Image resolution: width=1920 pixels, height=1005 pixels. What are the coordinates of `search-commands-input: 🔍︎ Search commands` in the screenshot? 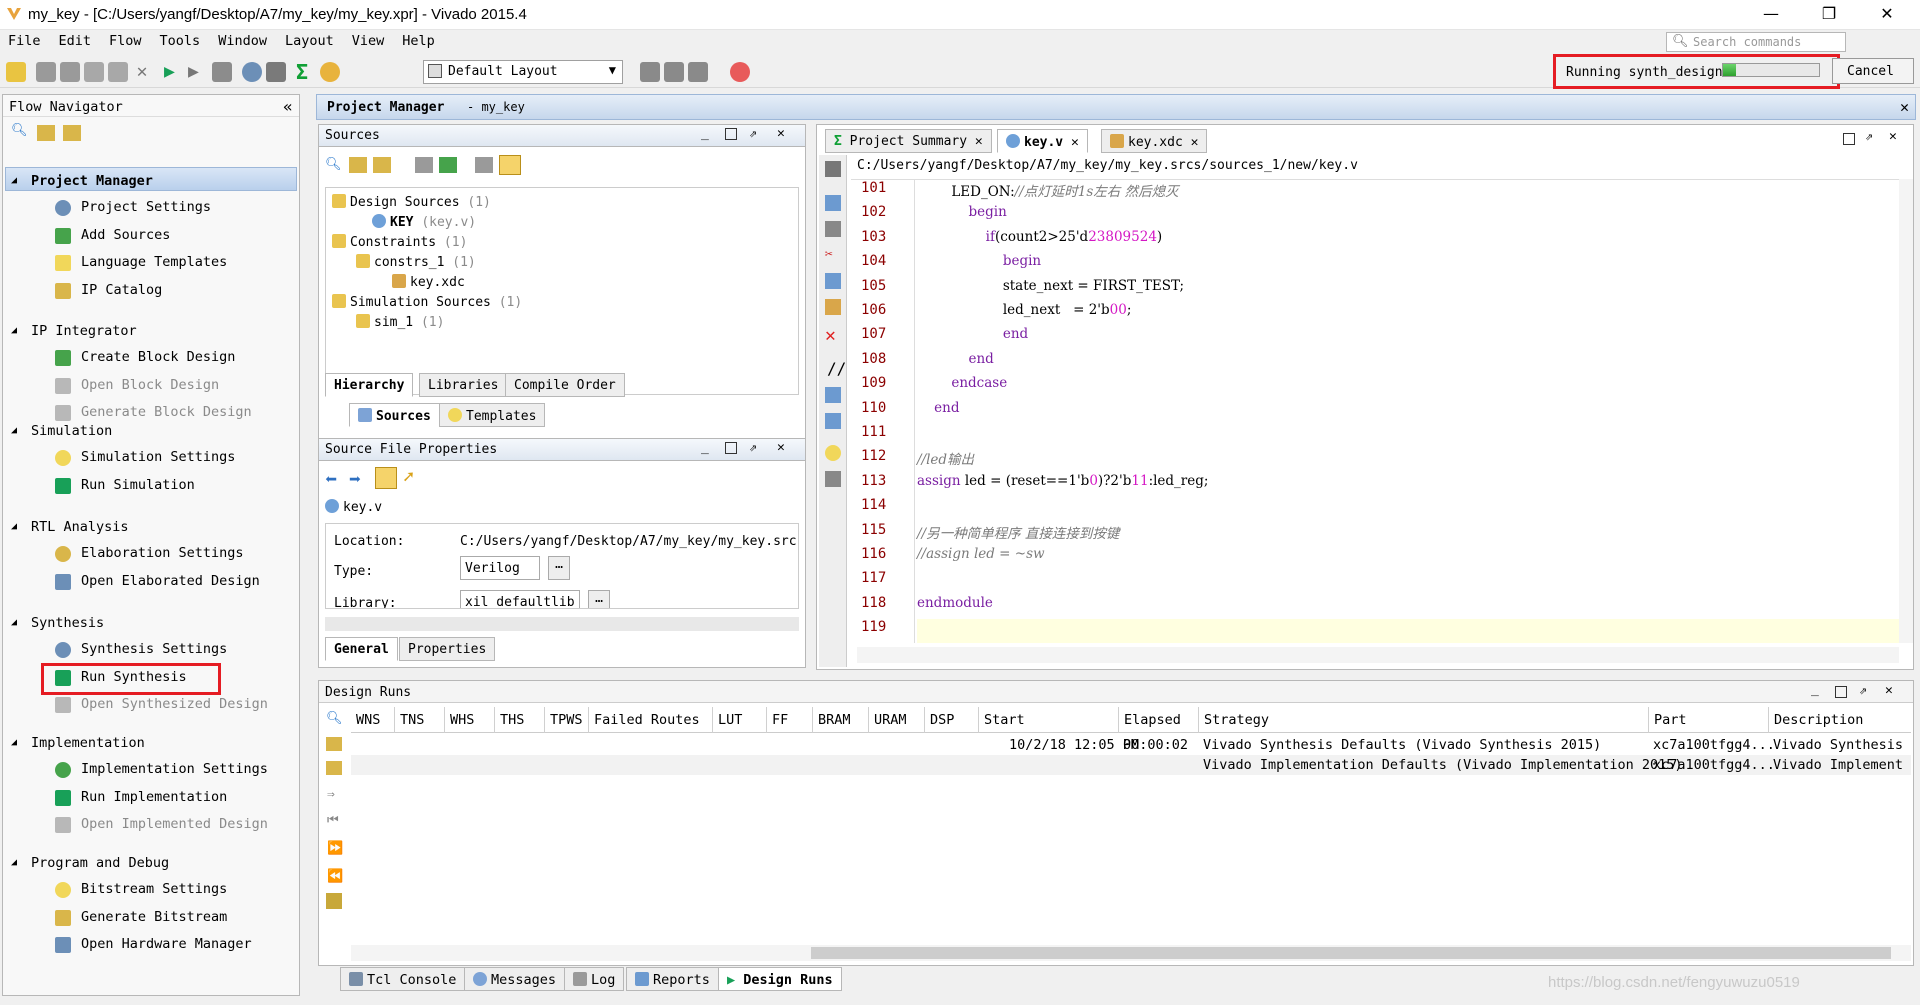 It's located at (1756, 42).